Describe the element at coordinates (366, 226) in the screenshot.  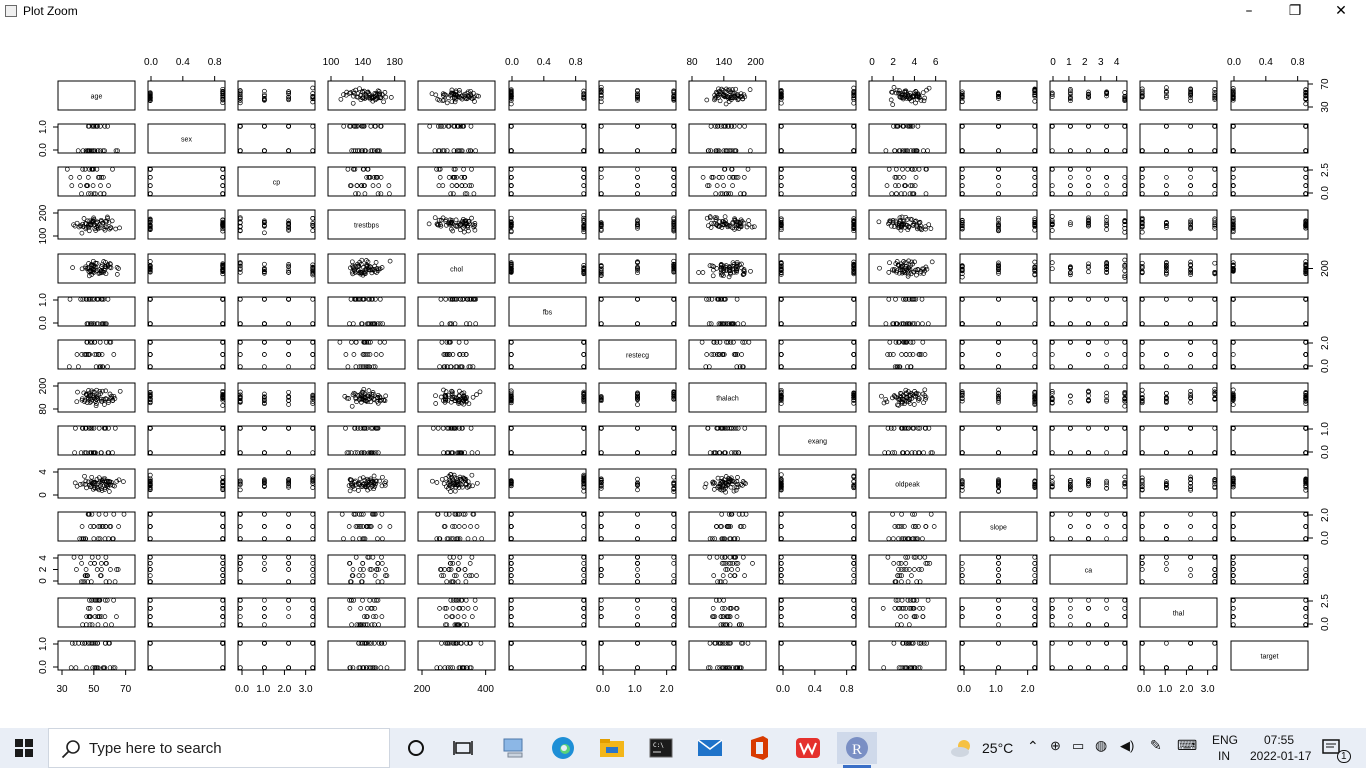
I see `variable-label: trestbps` at that location.